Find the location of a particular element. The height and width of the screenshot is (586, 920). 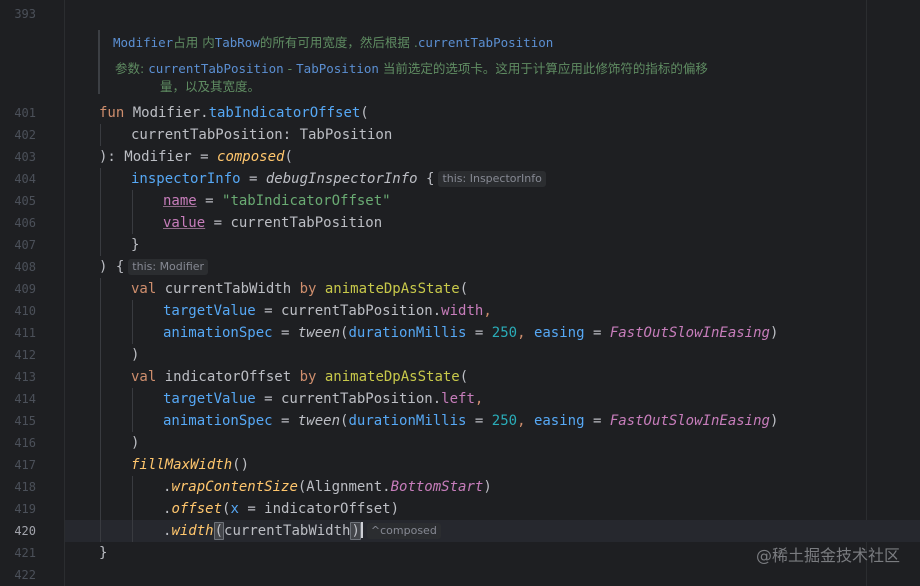

doc-code-ref: TabRow is located at coordinates (237, 42).